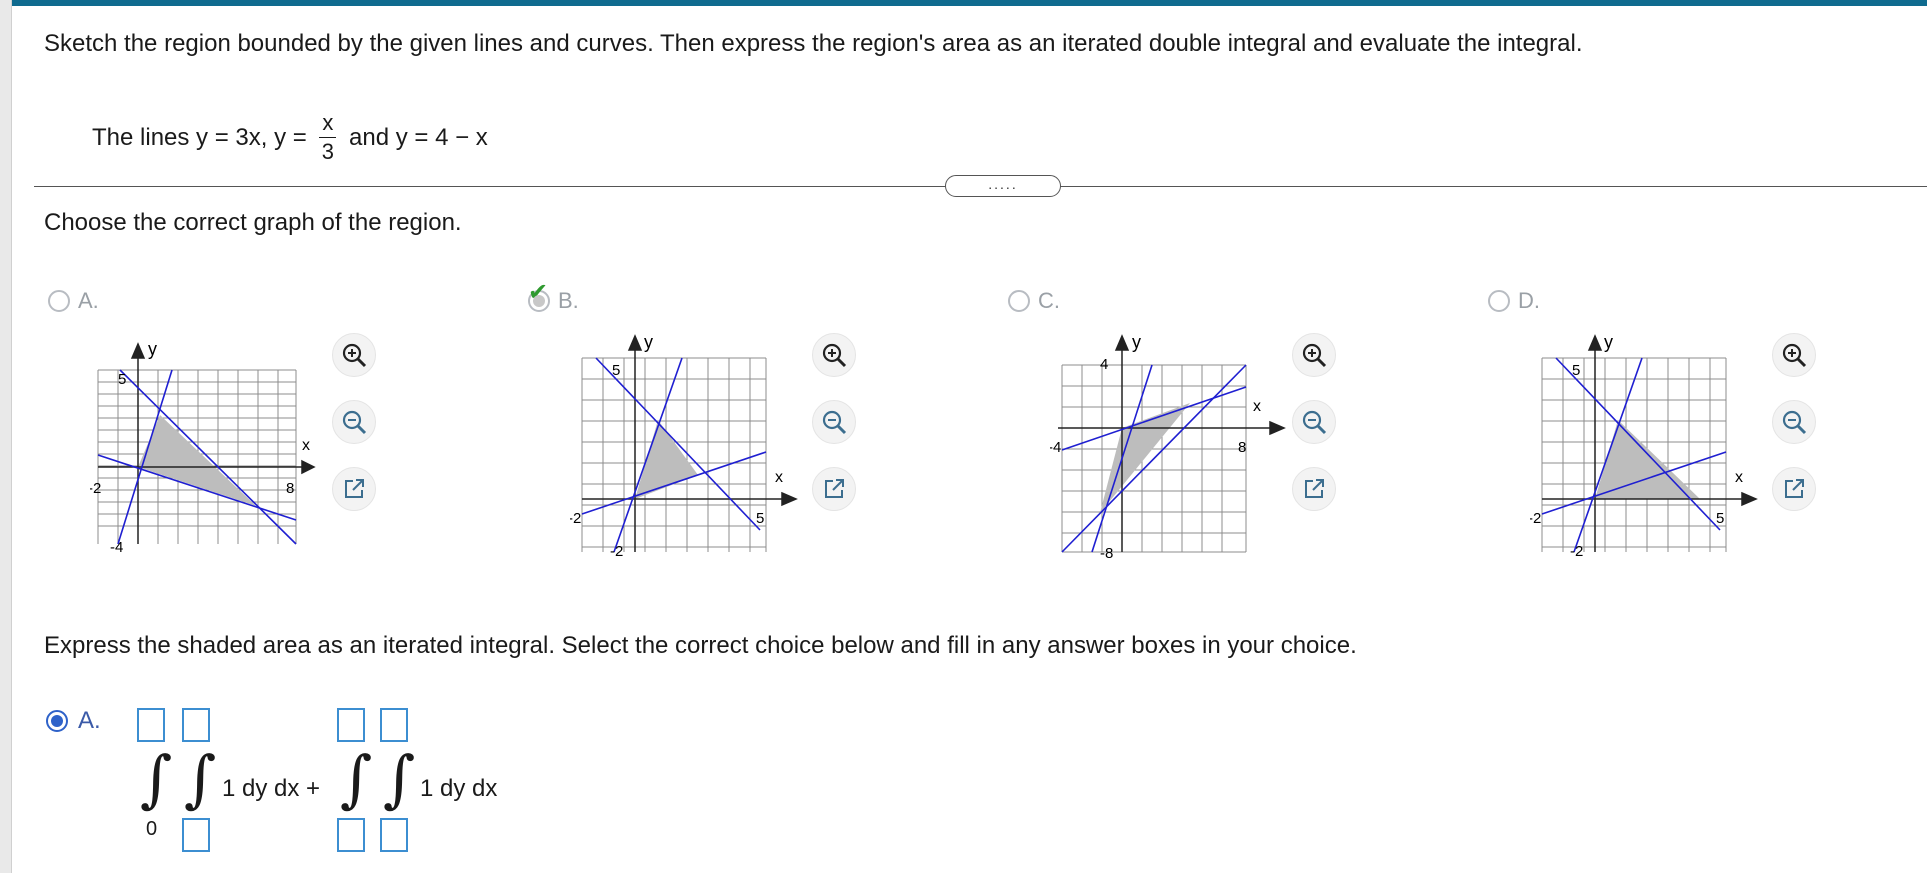  I want to click on option-a-label: A., so click(88, 300).